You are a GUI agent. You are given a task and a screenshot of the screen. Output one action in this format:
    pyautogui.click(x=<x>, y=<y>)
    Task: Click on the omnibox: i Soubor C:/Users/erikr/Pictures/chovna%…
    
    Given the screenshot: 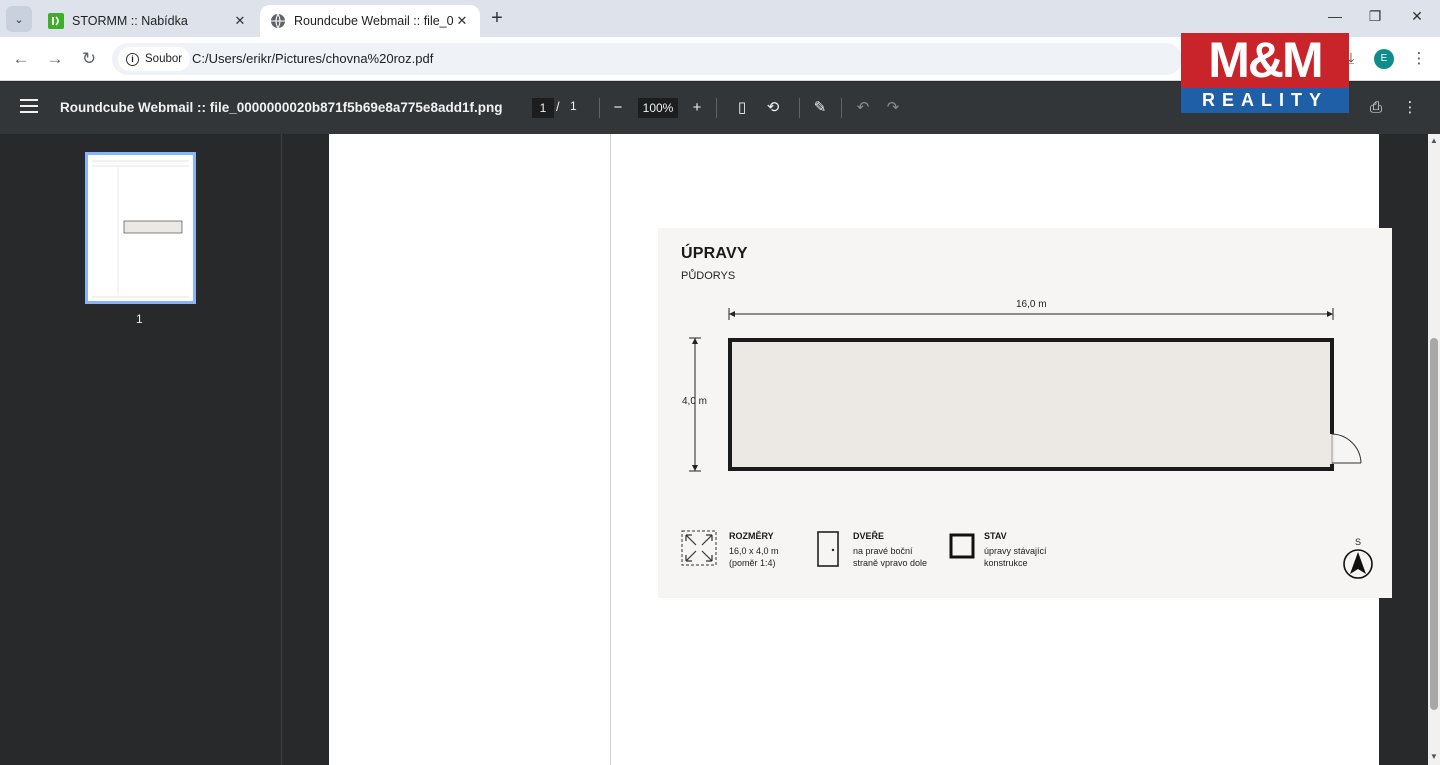 What is the action you would take?
    pyautogui.click(x=647, y=59)
    